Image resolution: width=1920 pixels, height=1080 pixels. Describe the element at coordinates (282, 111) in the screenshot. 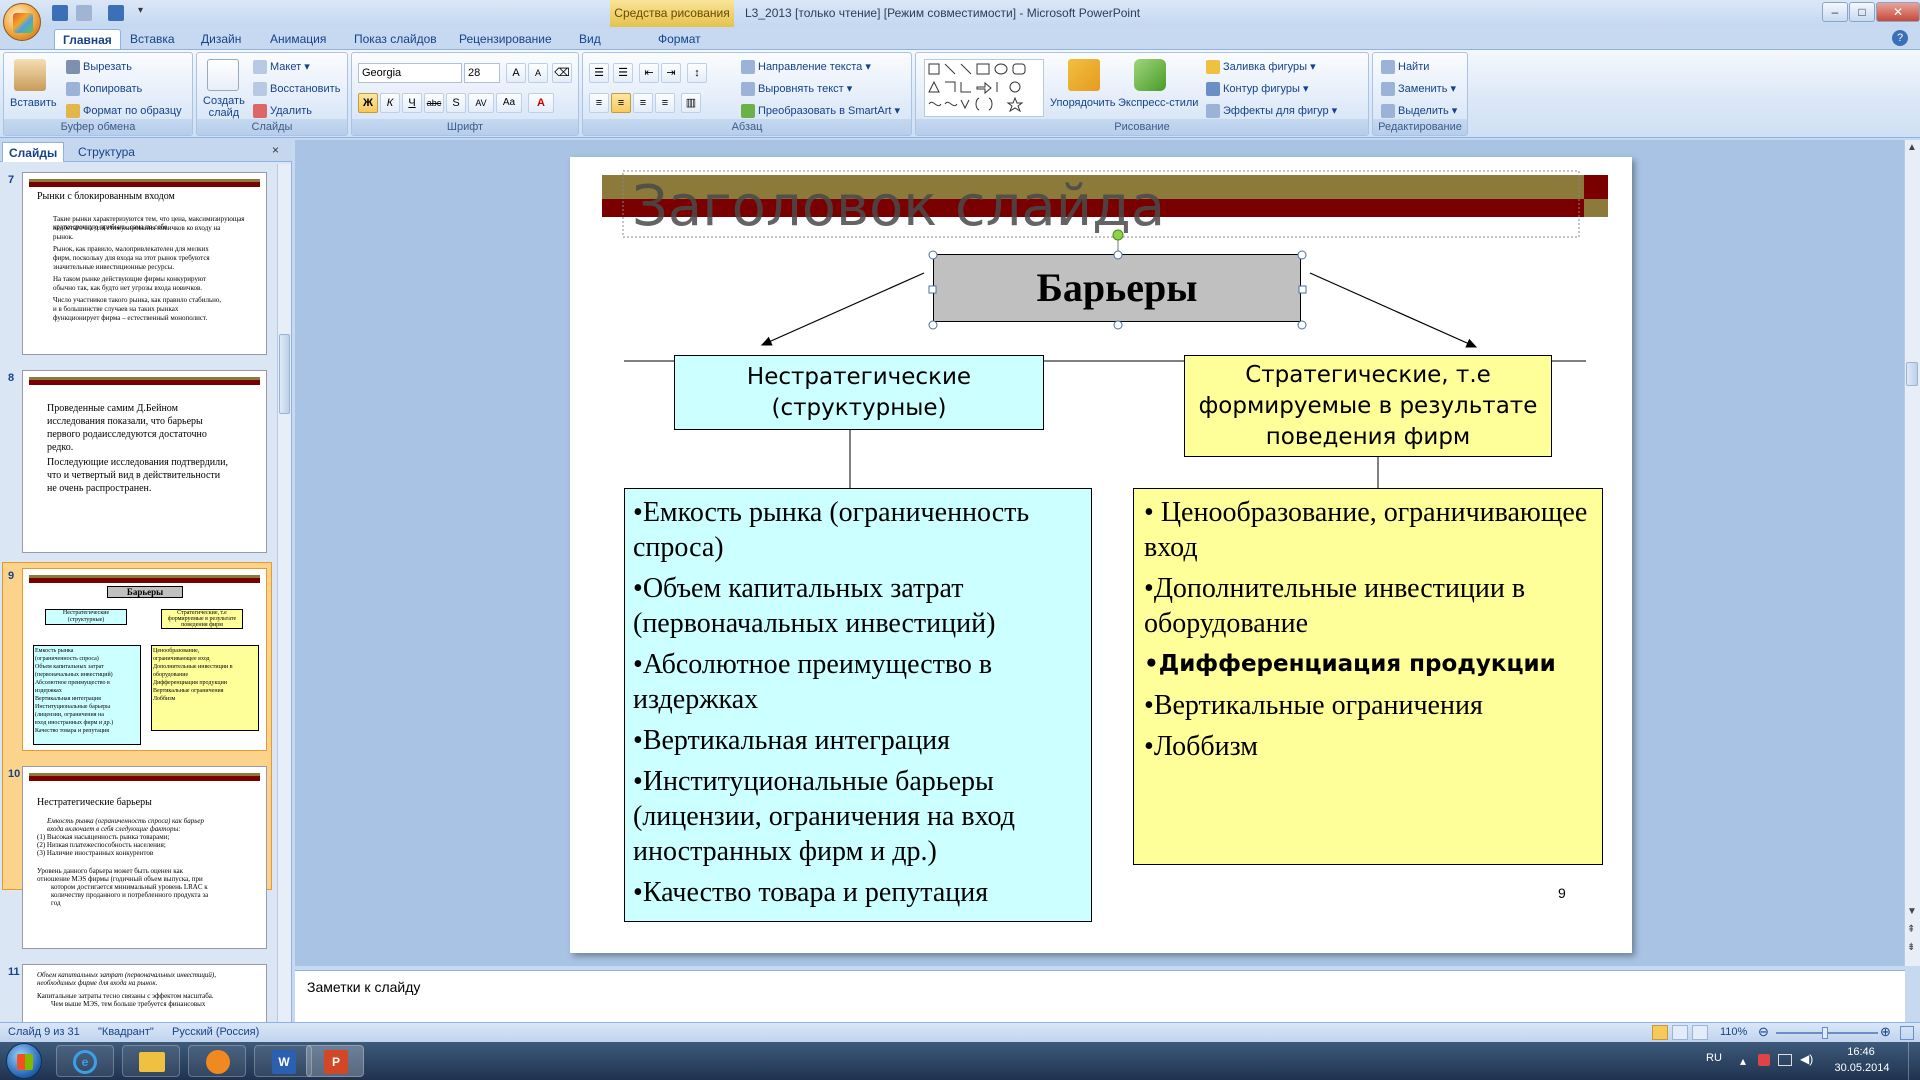

I see `delete-slide-button: Удалить` at that location.